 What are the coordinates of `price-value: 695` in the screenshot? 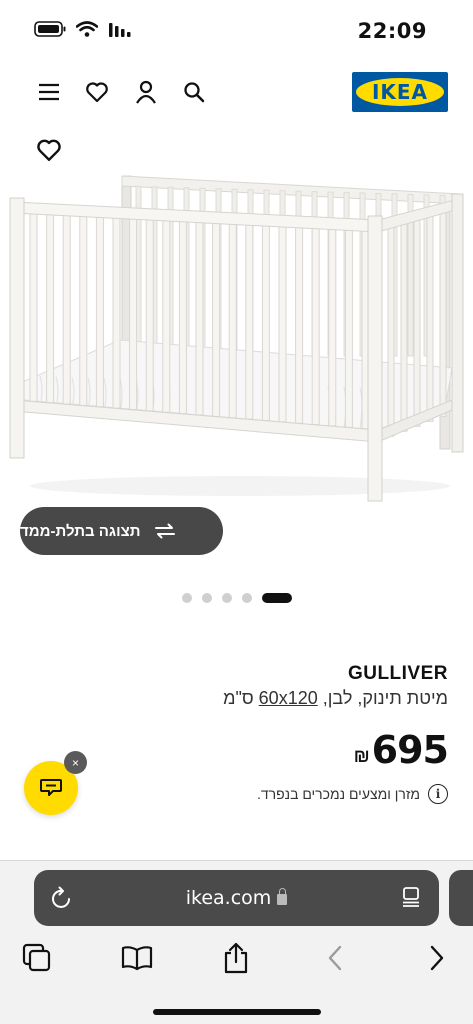 It's located at (410, 750).